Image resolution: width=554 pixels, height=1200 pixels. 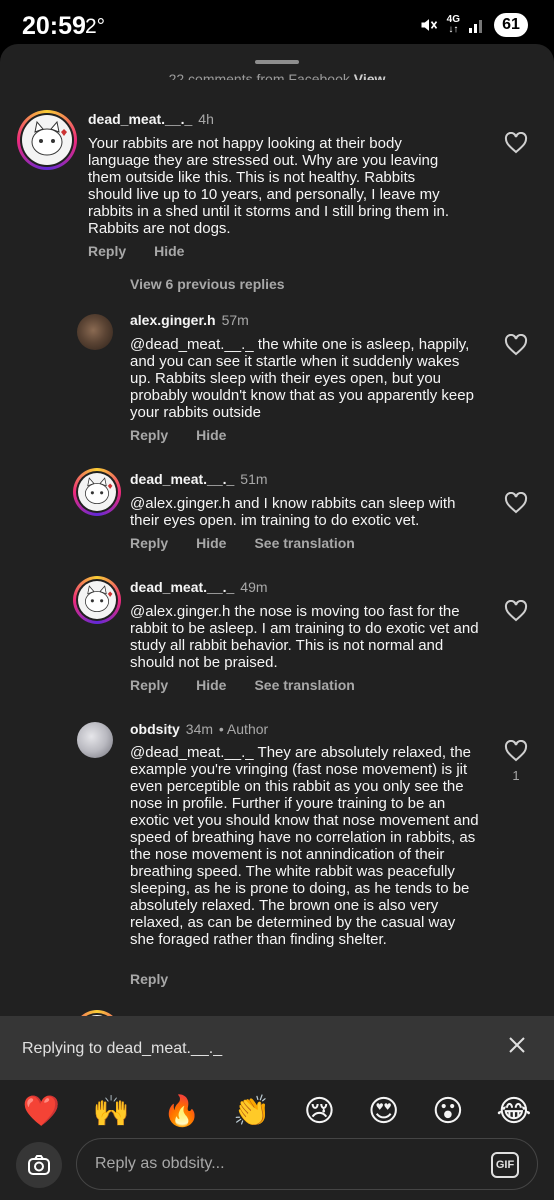 I want to click on reply-input: Reply as obdsity... GIF, so click(x=307, y=1164).